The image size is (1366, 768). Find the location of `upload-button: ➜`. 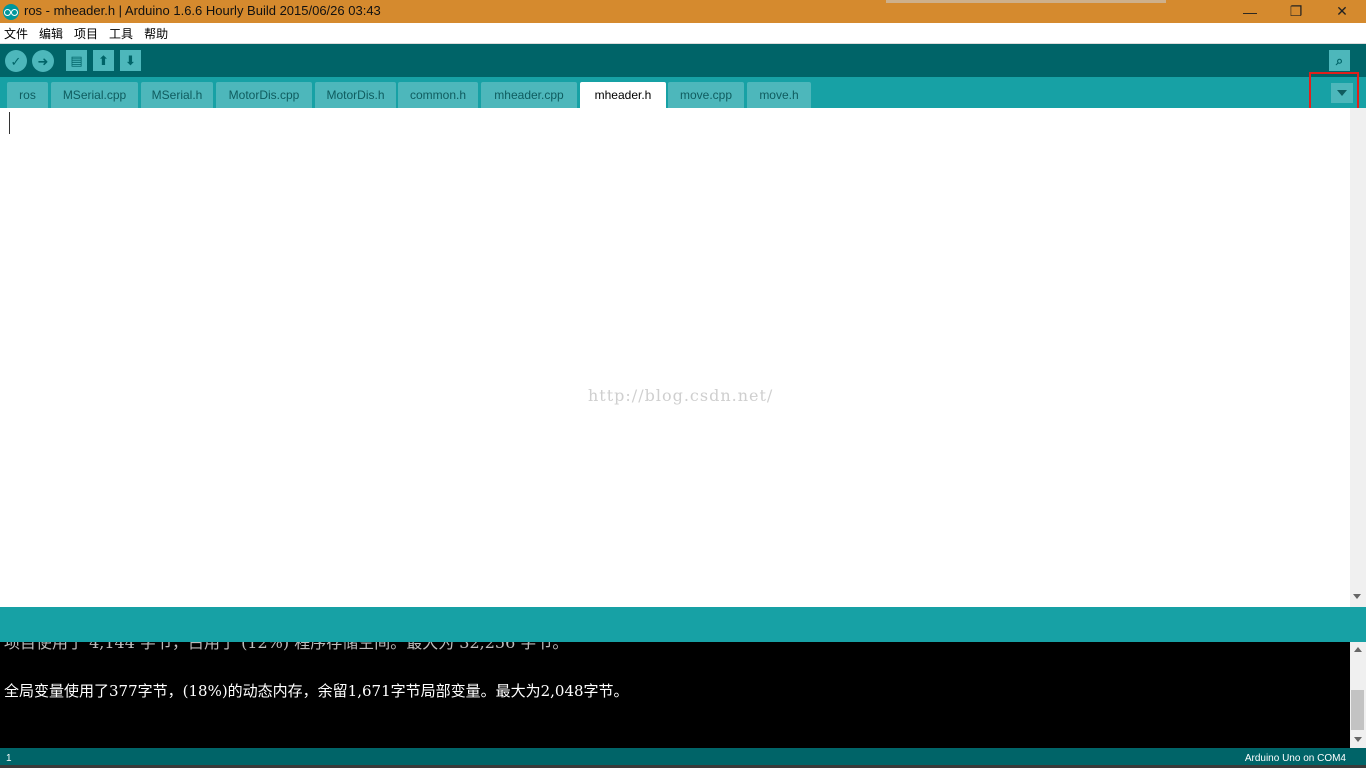

upload-button: ➜ is located at coordinates (43, 61).